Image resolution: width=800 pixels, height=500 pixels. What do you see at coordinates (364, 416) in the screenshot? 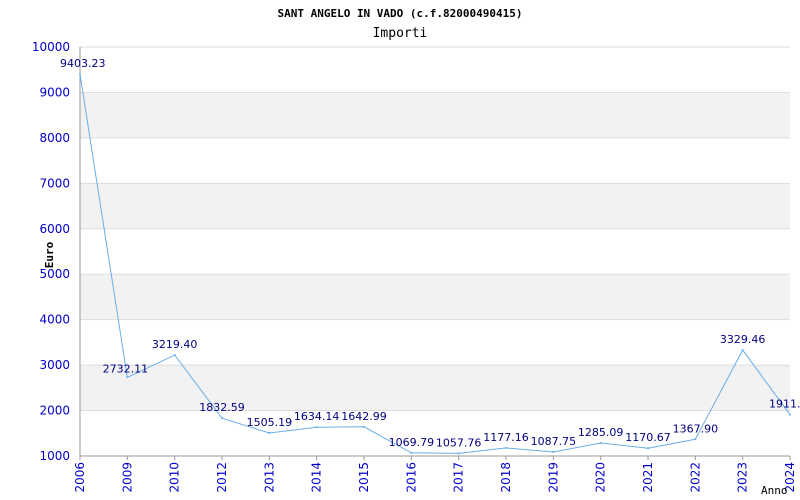
I see `data-label: 1642.99` at bounding box center [364, 416].